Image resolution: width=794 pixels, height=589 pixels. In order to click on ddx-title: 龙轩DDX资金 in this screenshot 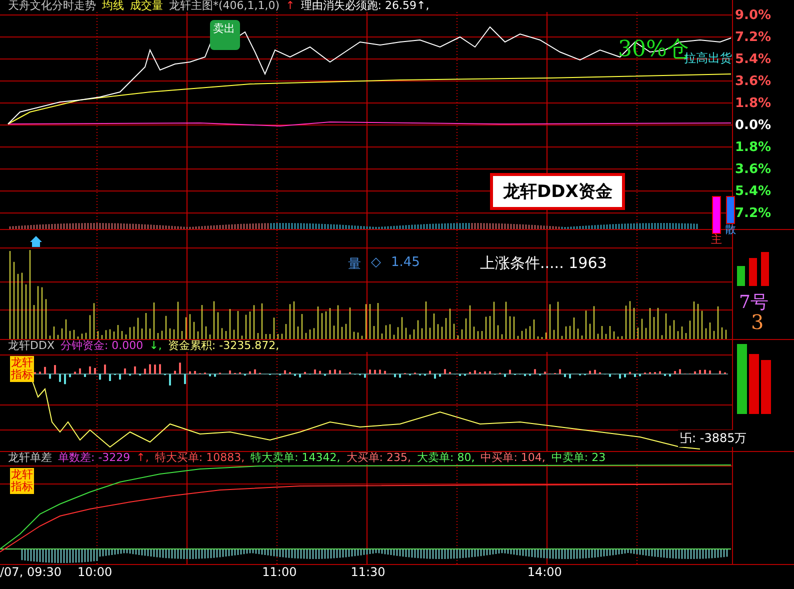, I will do `click(558, 191)`.